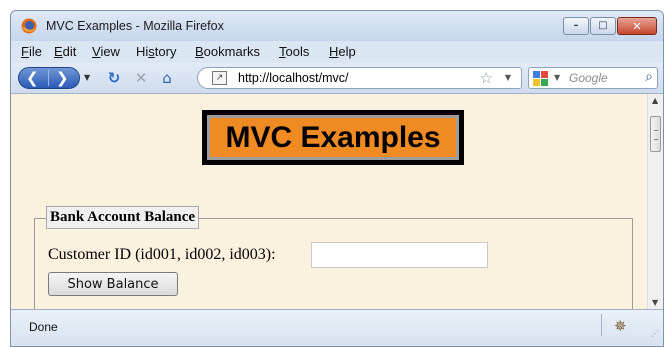  What do you see at coordinates (227, 51) in the screenshot?
I see `menu-bookmarks: Bookmarks` at bounding box center [227, 51].